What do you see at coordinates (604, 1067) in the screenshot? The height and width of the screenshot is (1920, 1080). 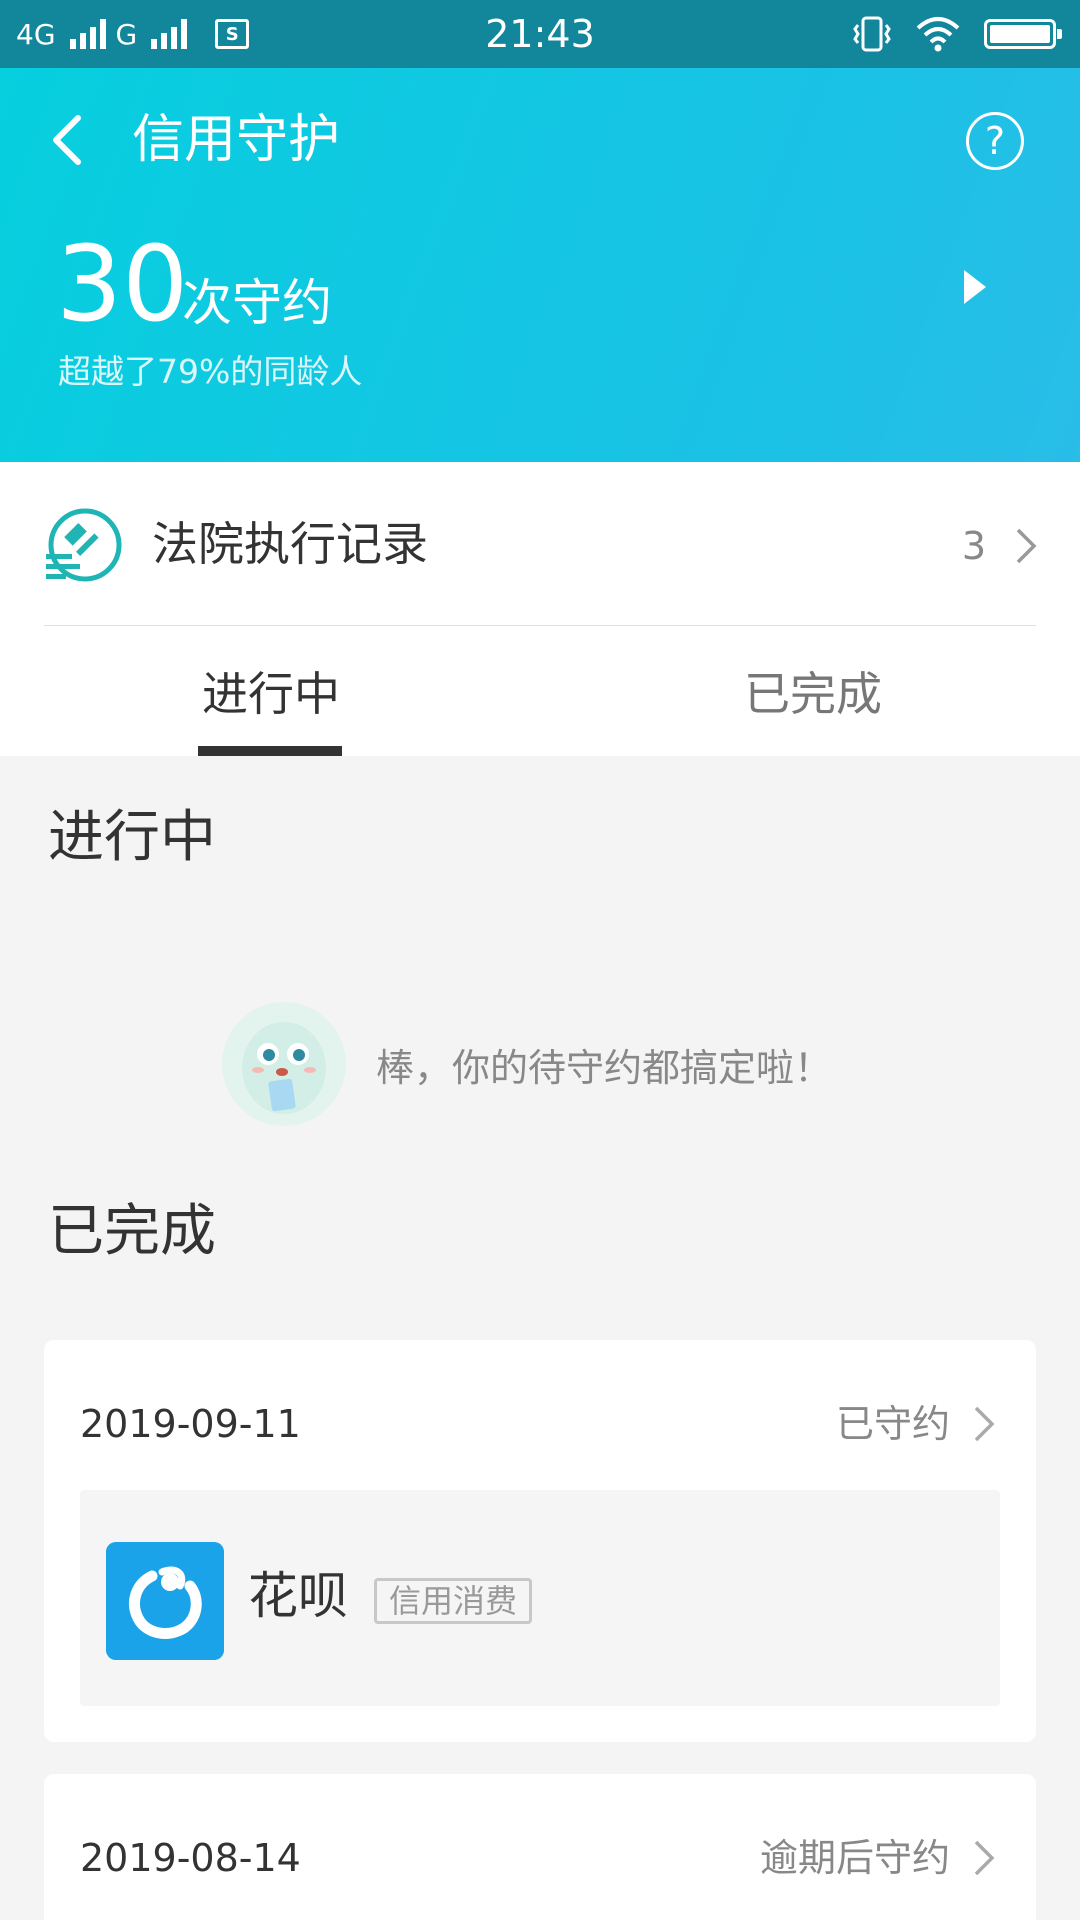 I see `empty-state-text: 棒，你的待守约都搞定啦！` at bounding box center [604, 1067].